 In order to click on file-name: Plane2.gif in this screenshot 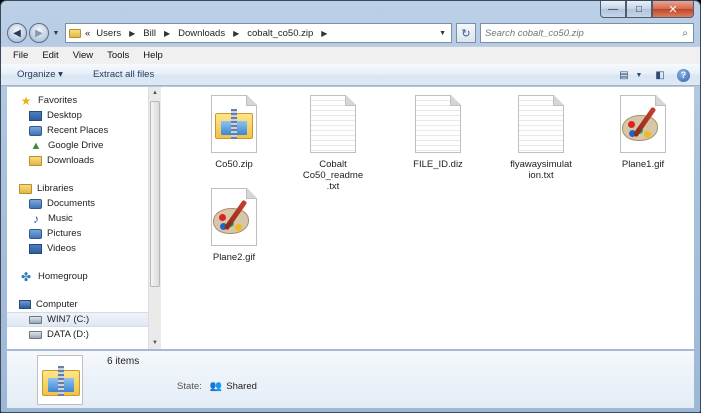, I will do `click(234, 257)`.